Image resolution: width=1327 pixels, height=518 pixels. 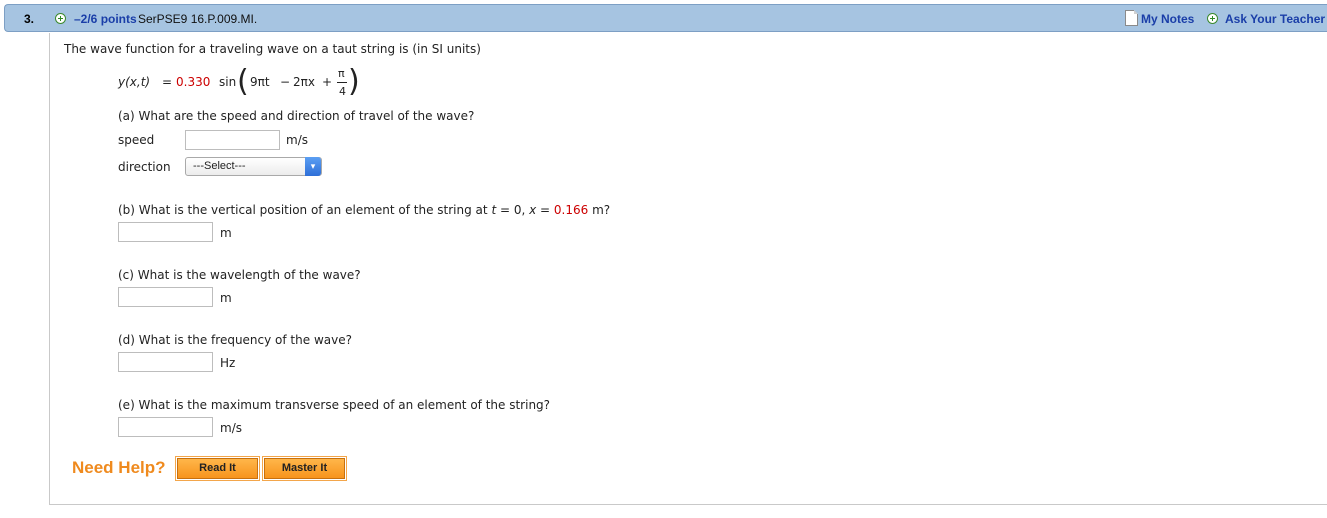 What do you see at coordinates (545, 210) in the screenshot?
I see `part-b-x-equals: =` at bounding box center [545, 210].